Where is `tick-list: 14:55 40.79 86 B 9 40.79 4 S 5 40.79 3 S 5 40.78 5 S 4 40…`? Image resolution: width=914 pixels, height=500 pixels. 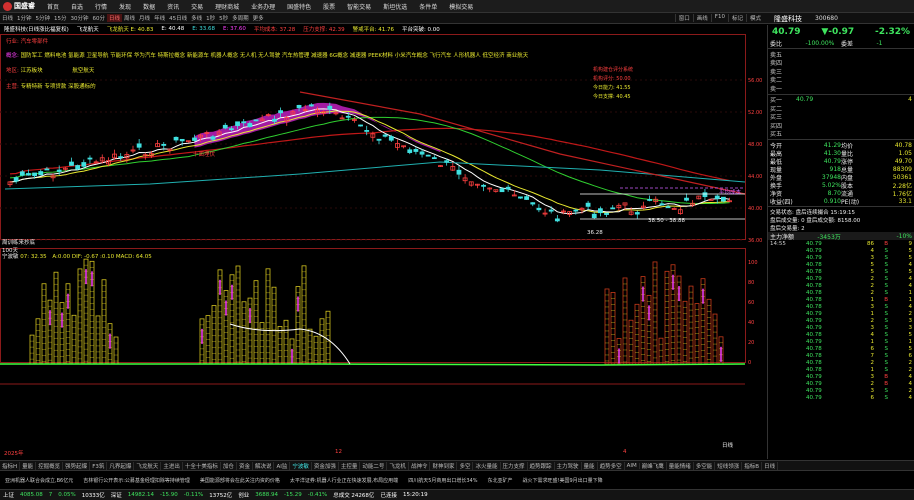 tick-list: 14:55 40.79 86 B 9 40.79 4 S 5 40.79 3 S 5 40.78 5 S 4 40… is located at coordinates (841, 320).